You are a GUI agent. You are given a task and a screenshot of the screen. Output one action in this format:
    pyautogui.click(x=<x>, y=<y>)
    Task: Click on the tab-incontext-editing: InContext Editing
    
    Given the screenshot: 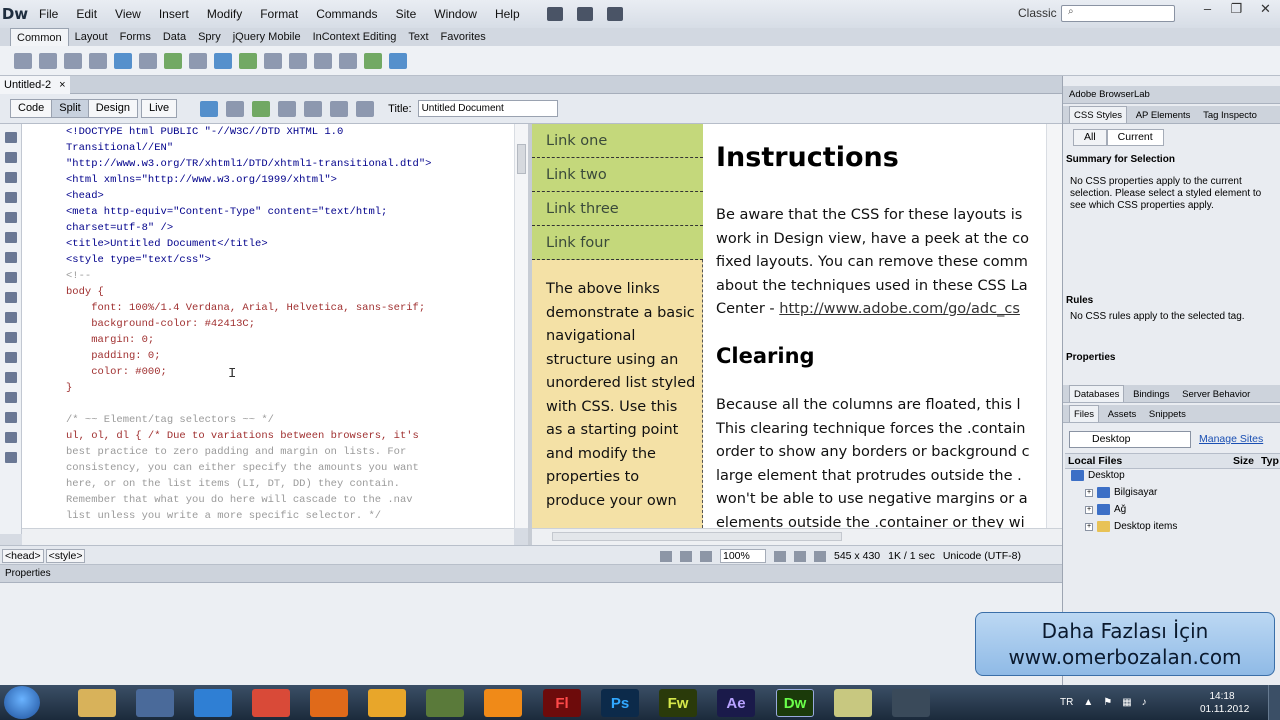 What is the action you would take?
    pyautogui.click(x=355, y=37)
    